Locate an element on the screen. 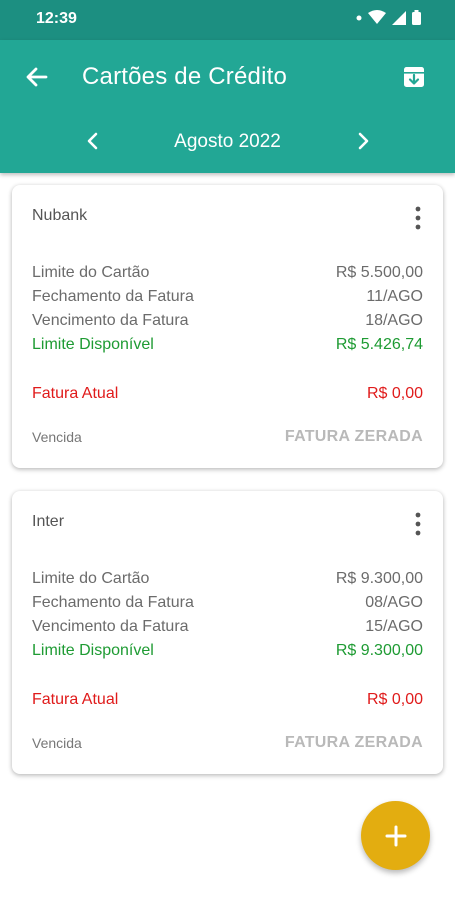  status-time: 12:39 is located at coordinates (56, 18).